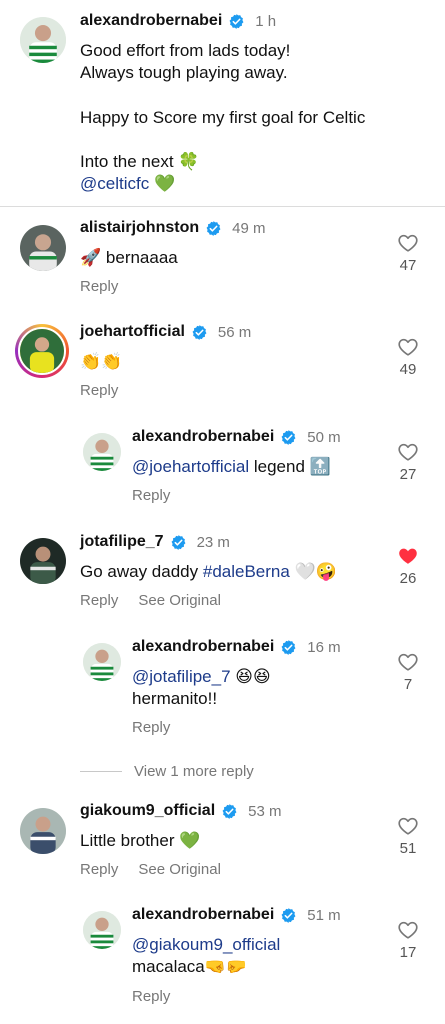 The height and width of the screenshot is (1024, 445). What do you see at coordinates (408, 265) in the screenshot?
I see `like-count: 47` at bounding box center [408, 265].